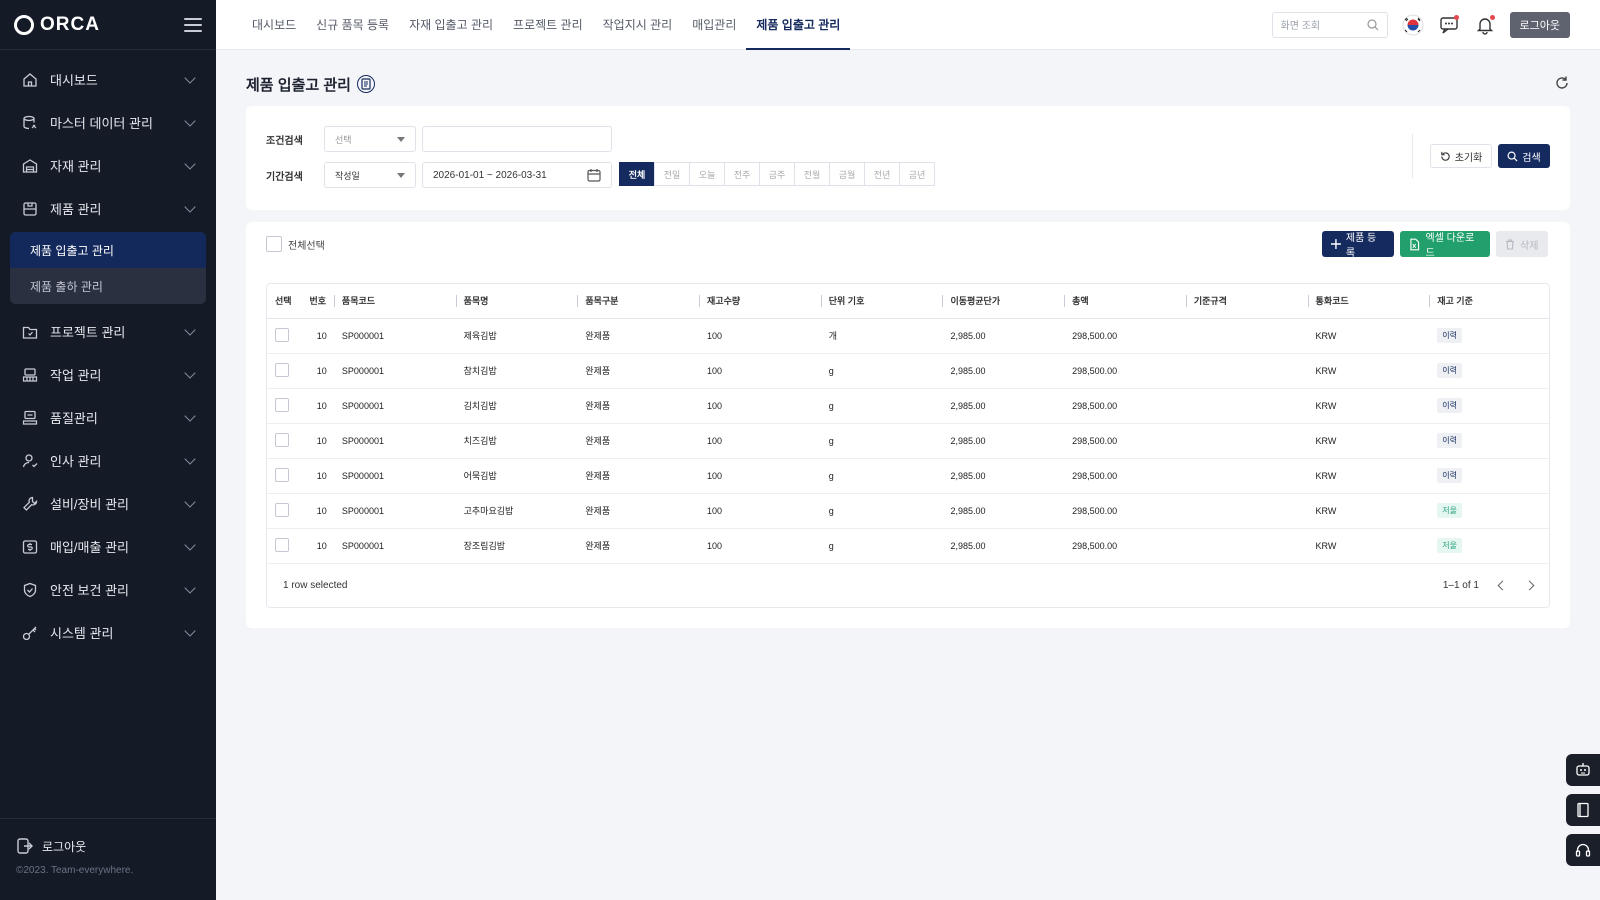 The image size is (1600, 900). I want to click on sidebar-item-4: 제품 관리, so click(108, 208).